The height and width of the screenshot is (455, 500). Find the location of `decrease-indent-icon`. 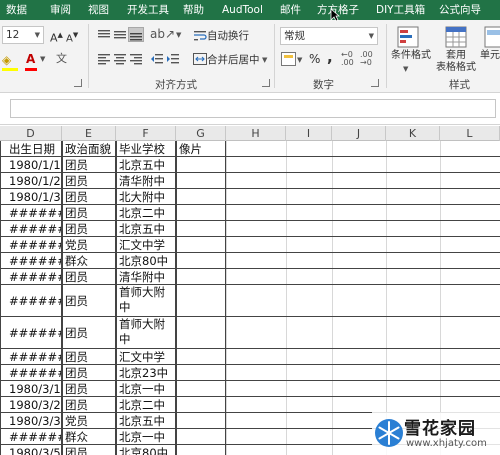

decrease-indent-icon is located at coordinates (157, 60).